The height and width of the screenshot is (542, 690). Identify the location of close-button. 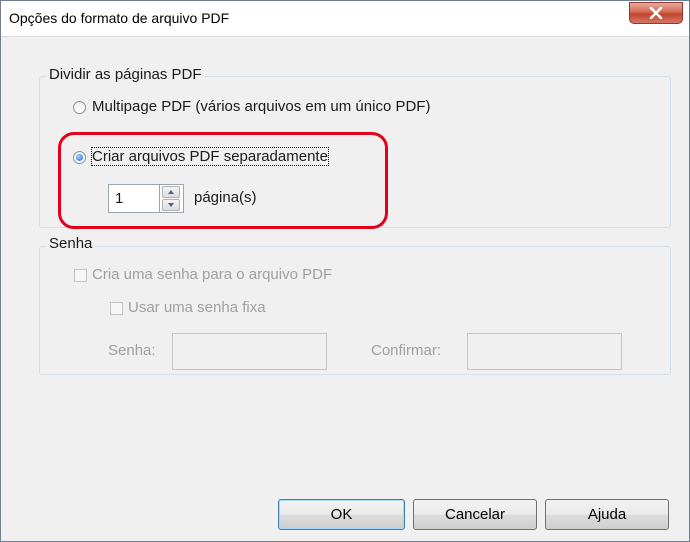
(656, 13).